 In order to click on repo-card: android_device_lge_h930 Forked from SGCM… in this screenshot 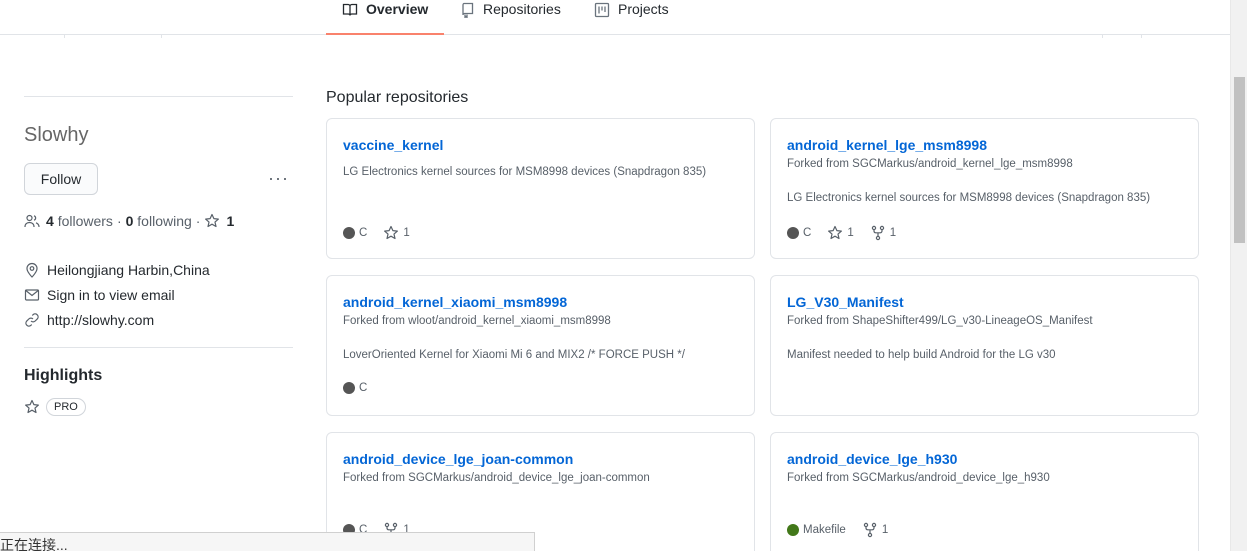, I will do `click(984, 491)`.